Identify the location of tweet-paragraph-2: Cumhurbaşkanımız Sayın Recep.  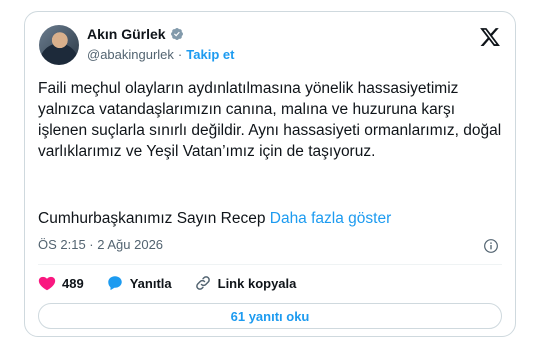
(152, 218).